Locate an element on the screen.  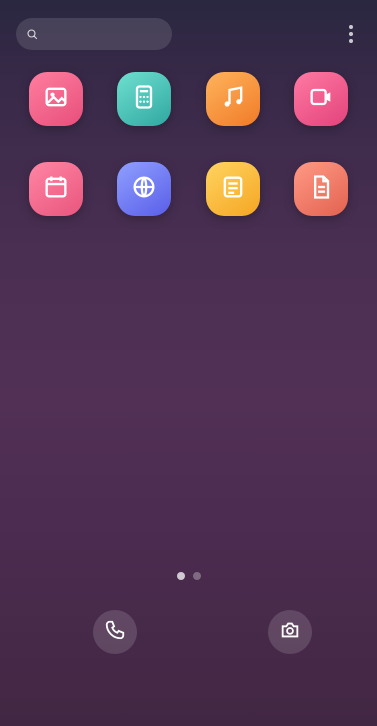
docs-icon is located at coordinates (321, 189).